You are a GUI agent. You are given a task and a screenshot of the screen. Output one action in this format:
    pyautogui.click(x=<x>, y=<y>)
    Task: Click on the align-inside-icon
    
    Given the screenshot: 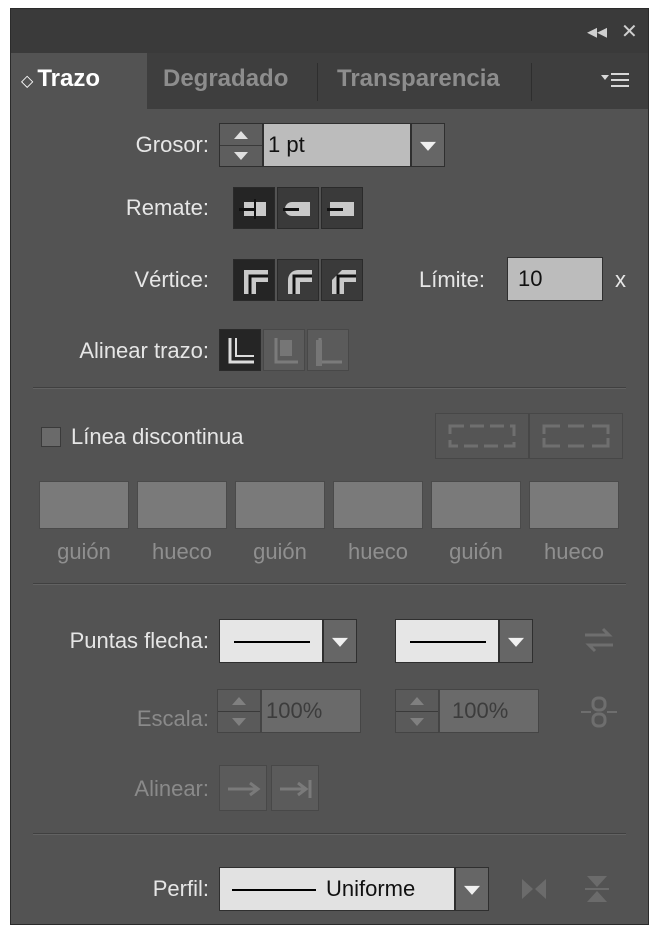 What is the action you would take?
    pyautogui.click(x=286, y=351)
    